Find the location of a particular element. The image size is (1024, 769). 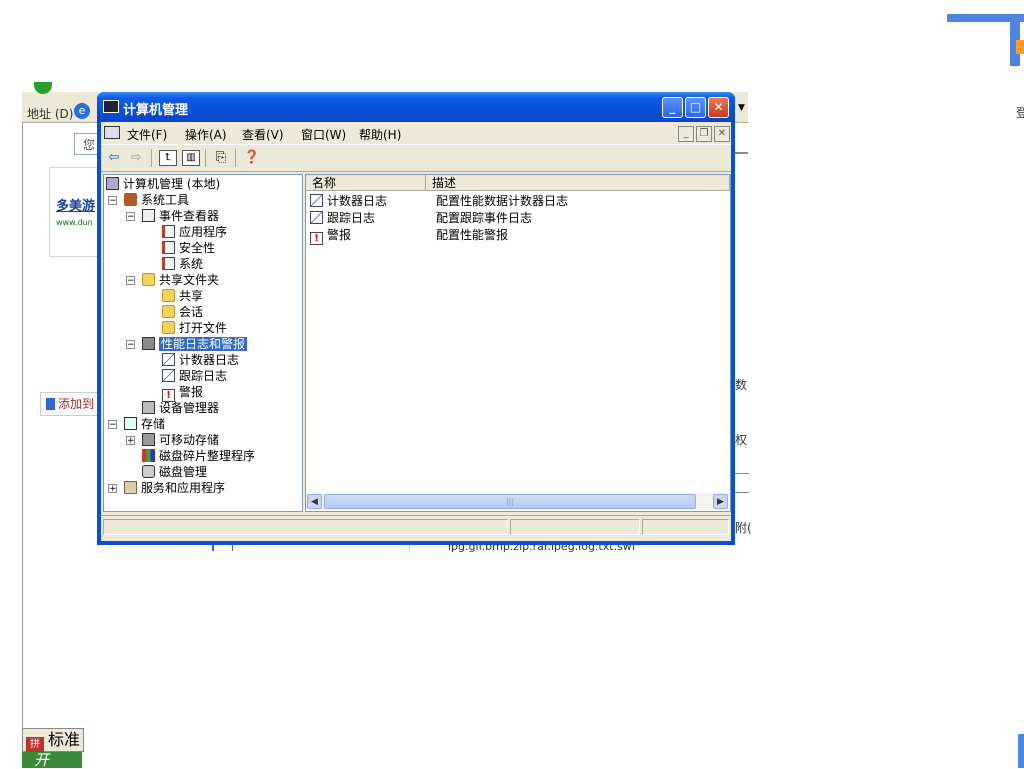

column-header-description: 描述 is located at coordinates (578, 183).